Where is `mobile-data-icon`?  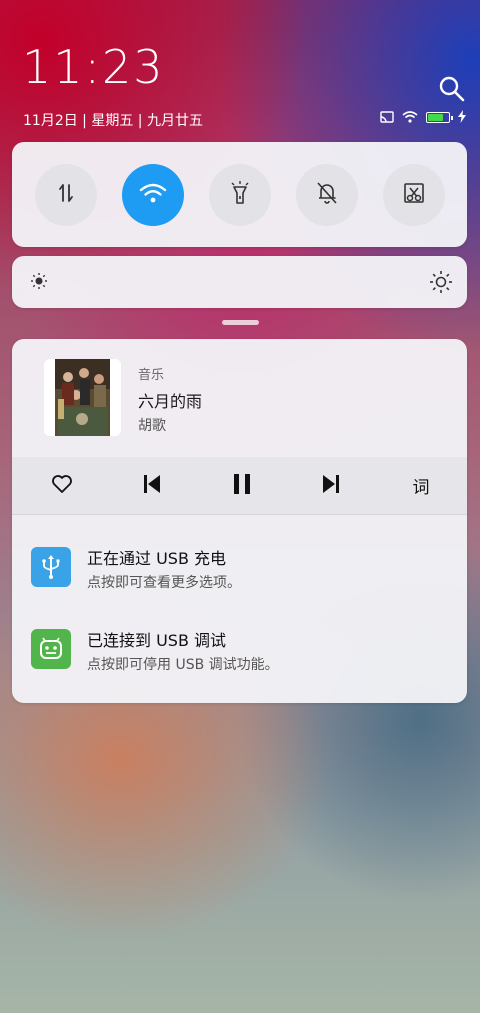 mobile-data-icon is located at coordinates (66, 195).